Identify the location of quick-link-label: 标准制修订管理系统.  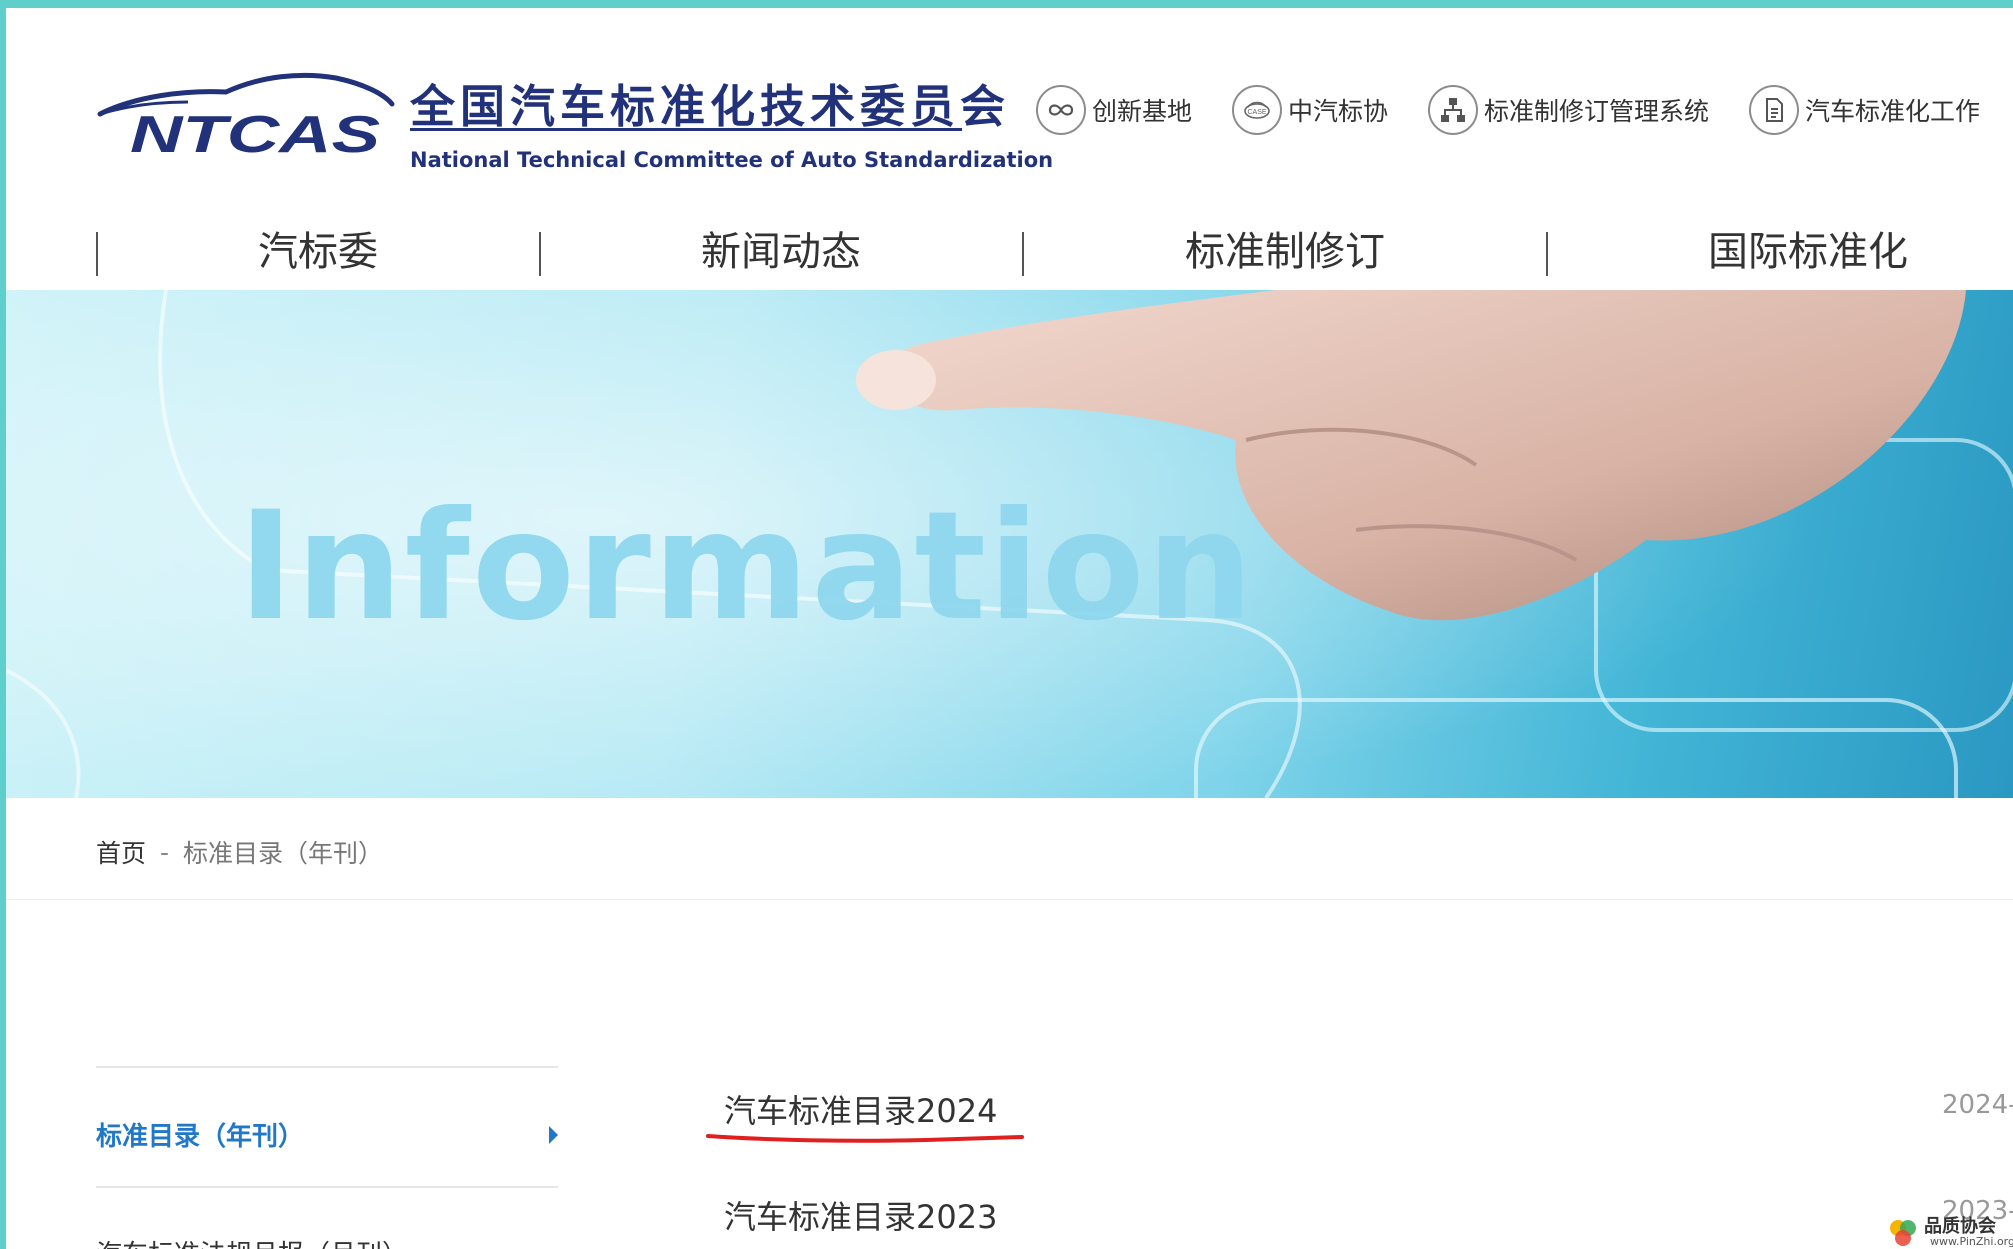
(1597, 111).